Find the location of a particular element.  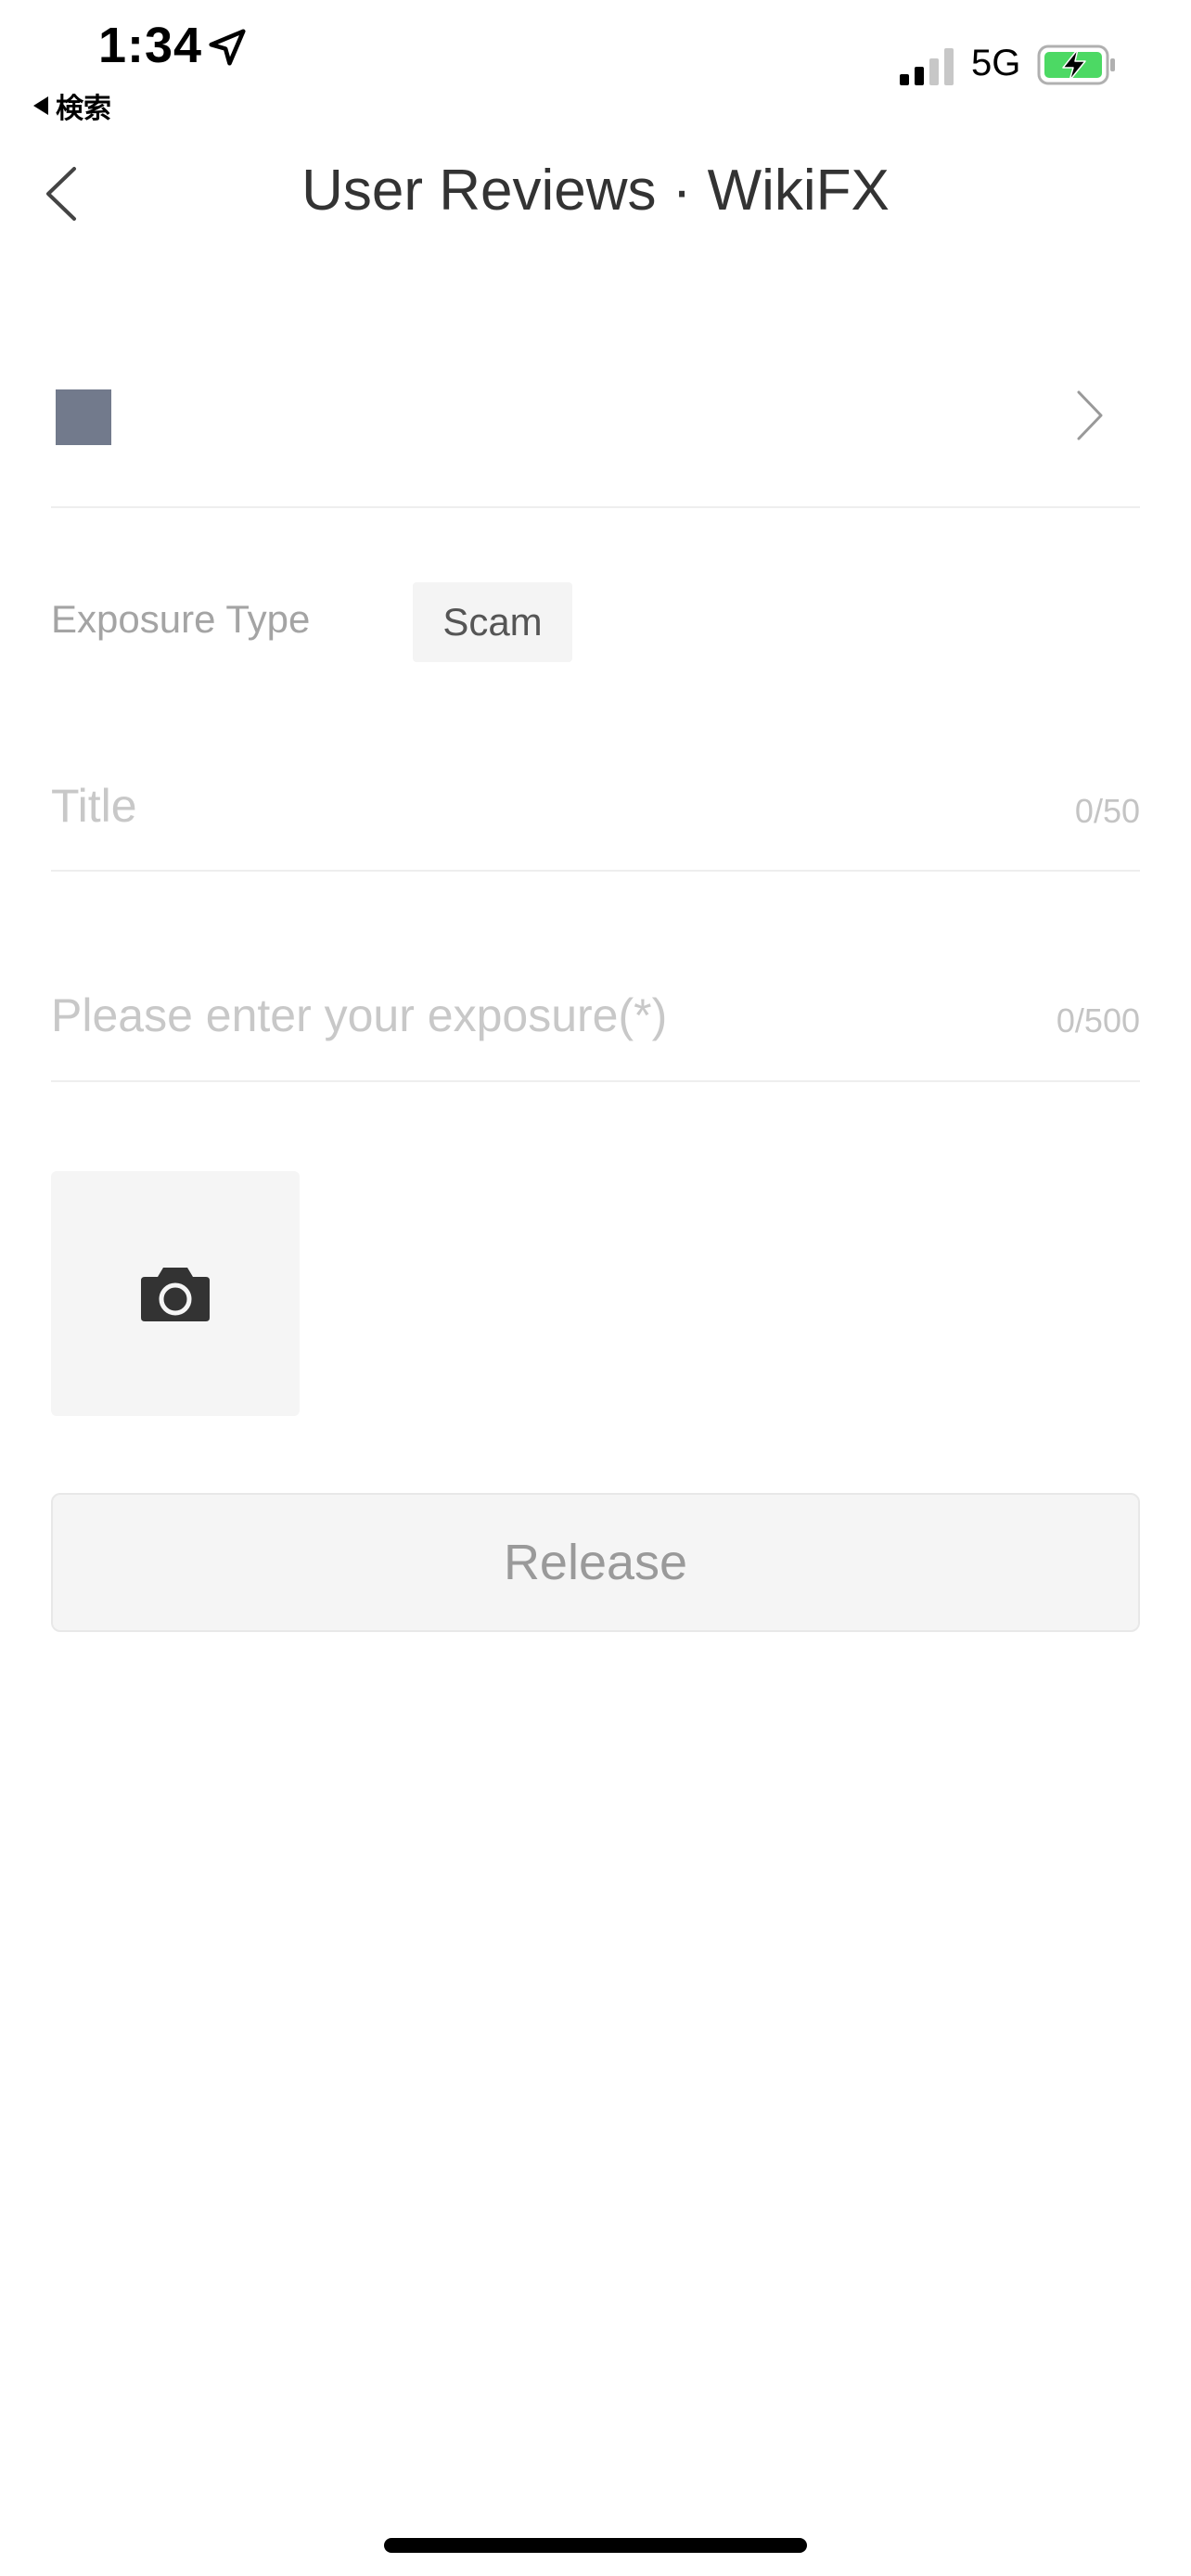

back-to-app-label: 検索 is located at coordinates (83, 109).